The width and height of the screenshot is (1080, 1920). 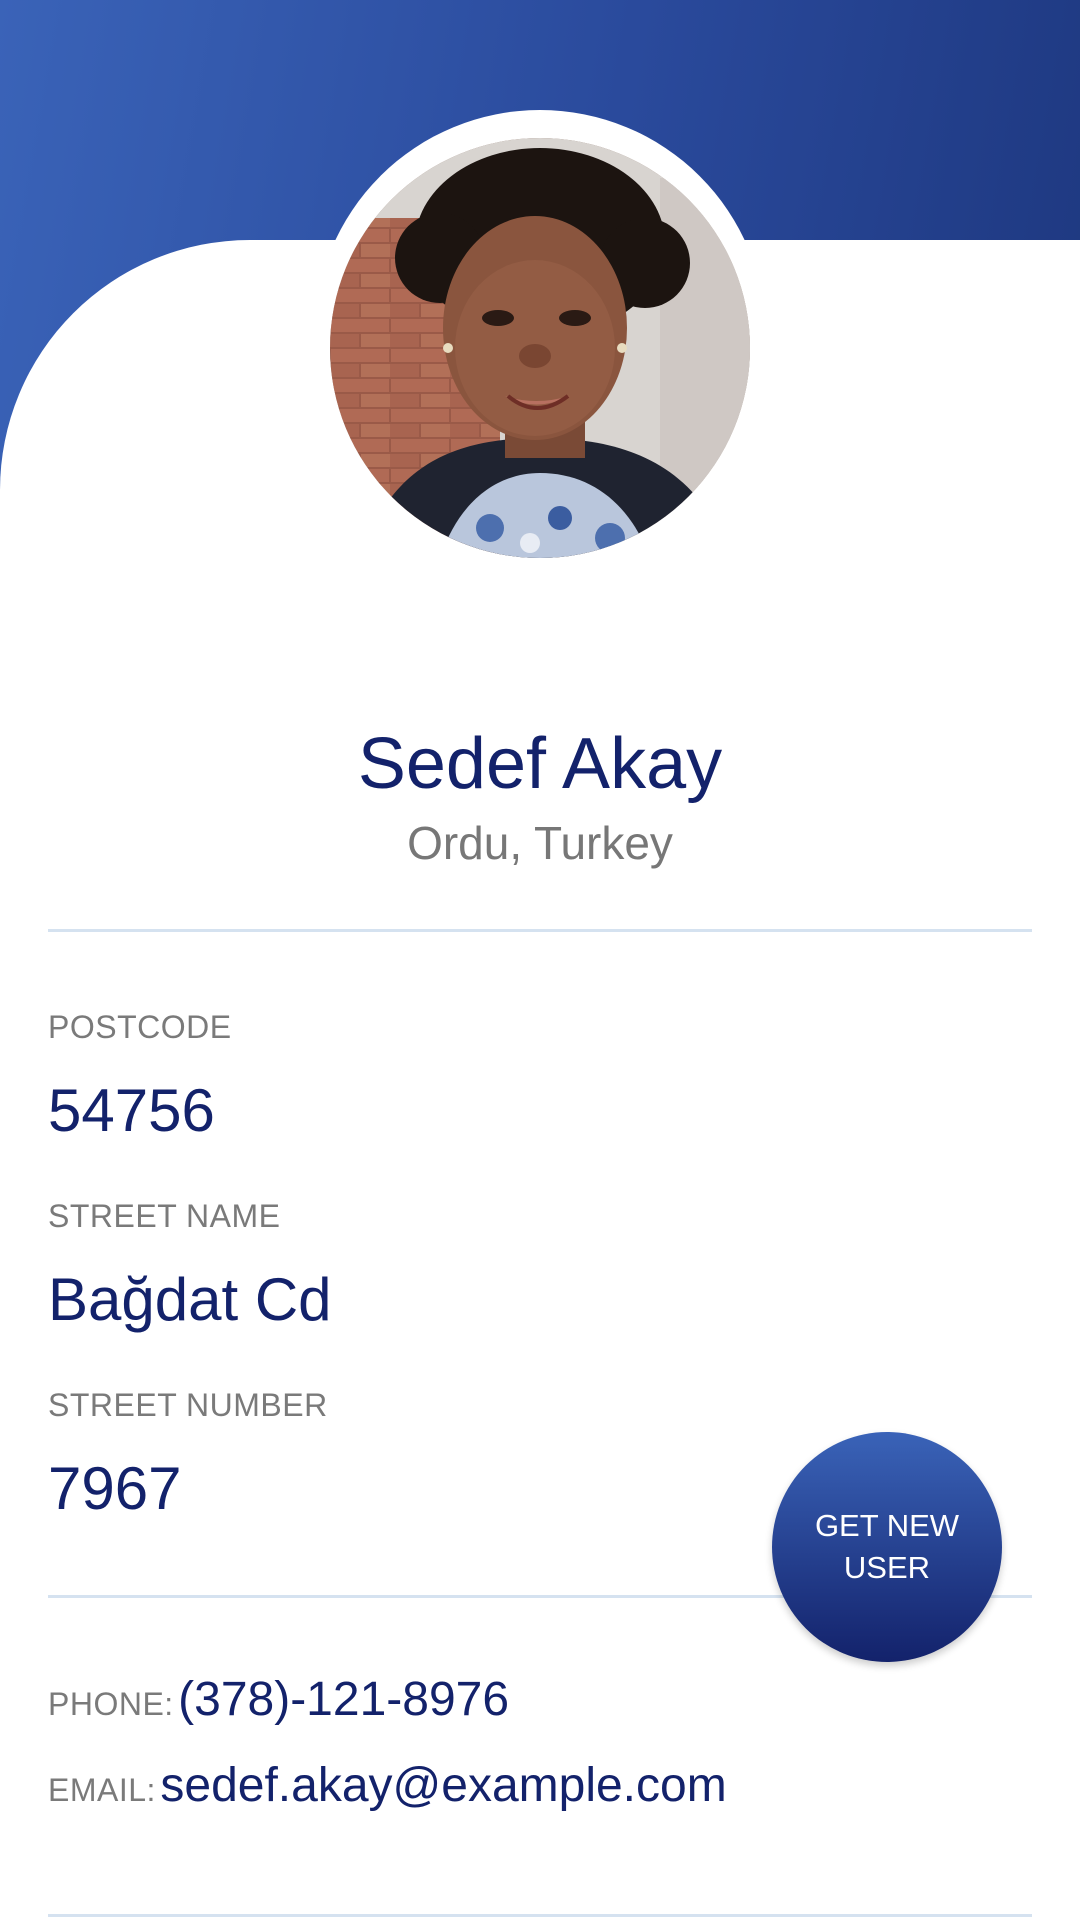 What do you see at coordinates (540, 843) in the screenshot?
I see `user-location: Ordu, Turkey` at bounding box center [540, 843].